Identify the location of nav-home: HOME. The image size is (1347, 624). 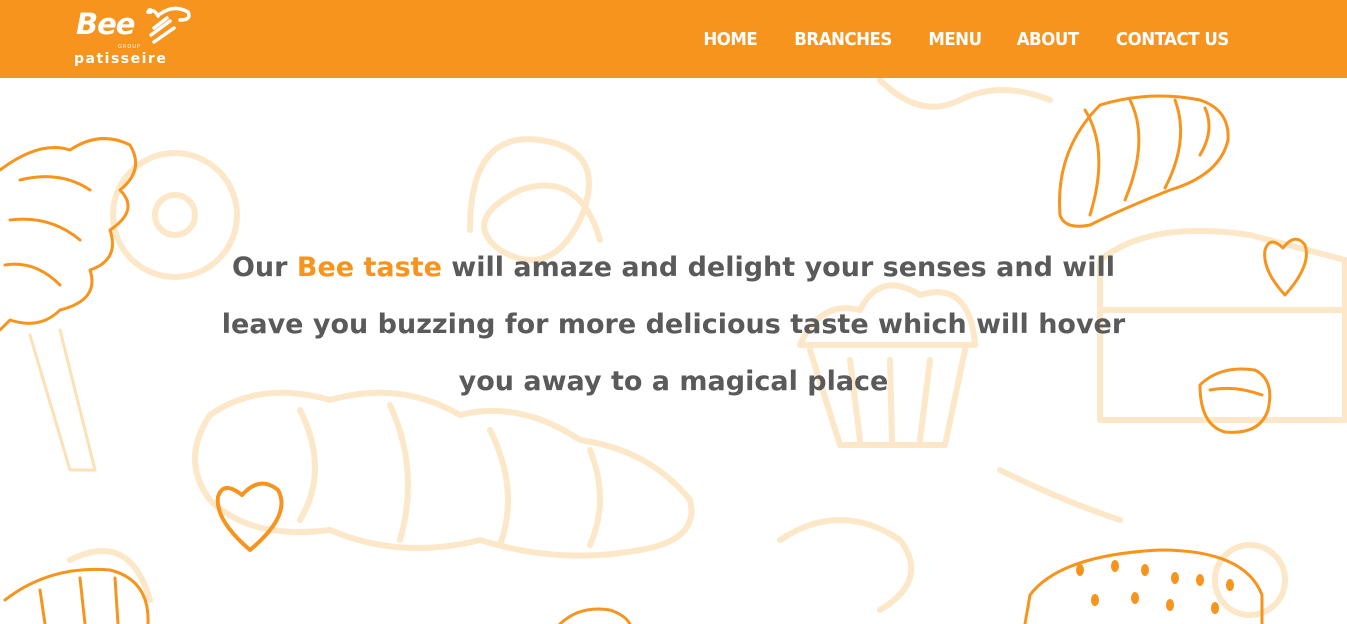
(731, 39).